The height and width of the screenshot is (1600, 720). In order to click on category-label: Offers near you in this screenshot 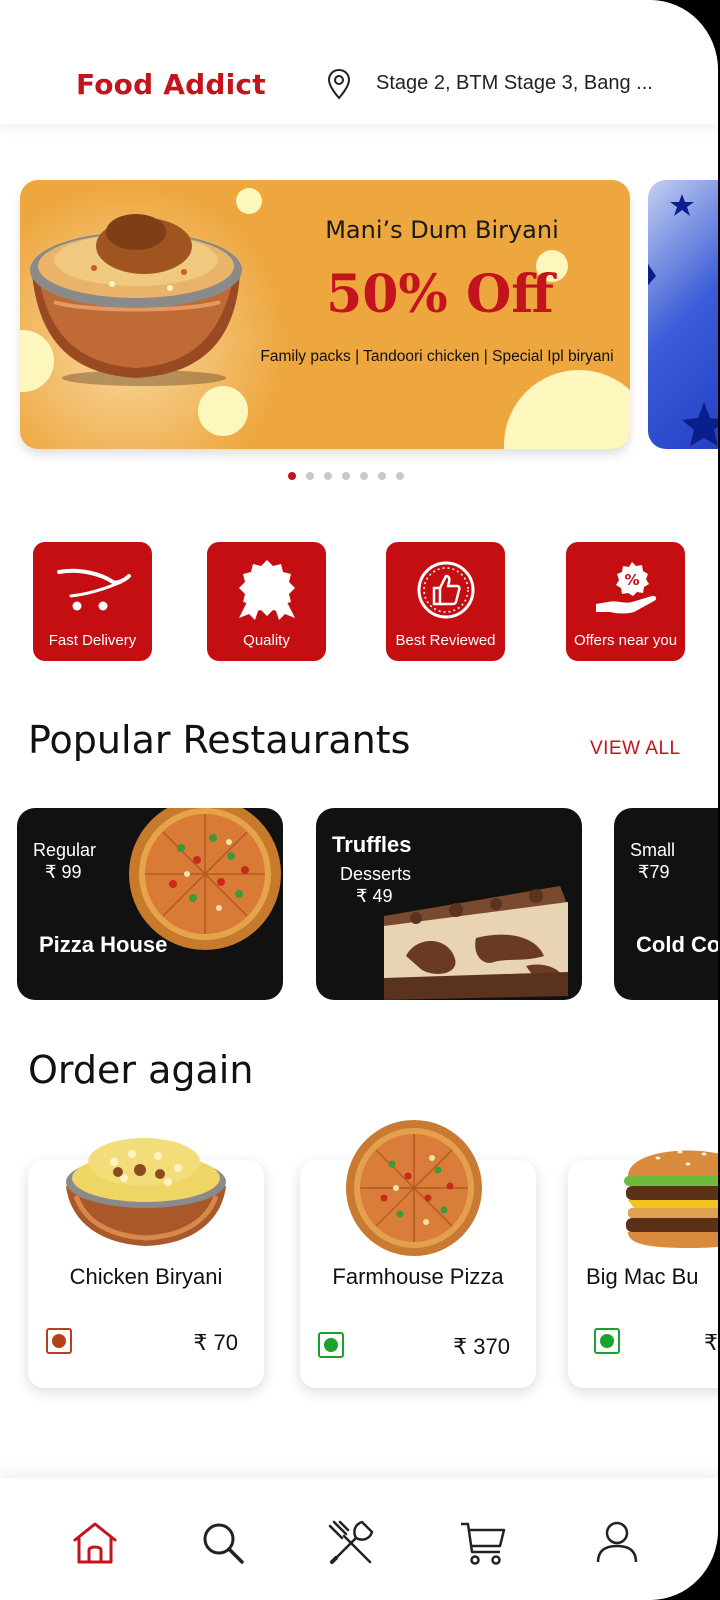, I will do `click(625, 640)`.